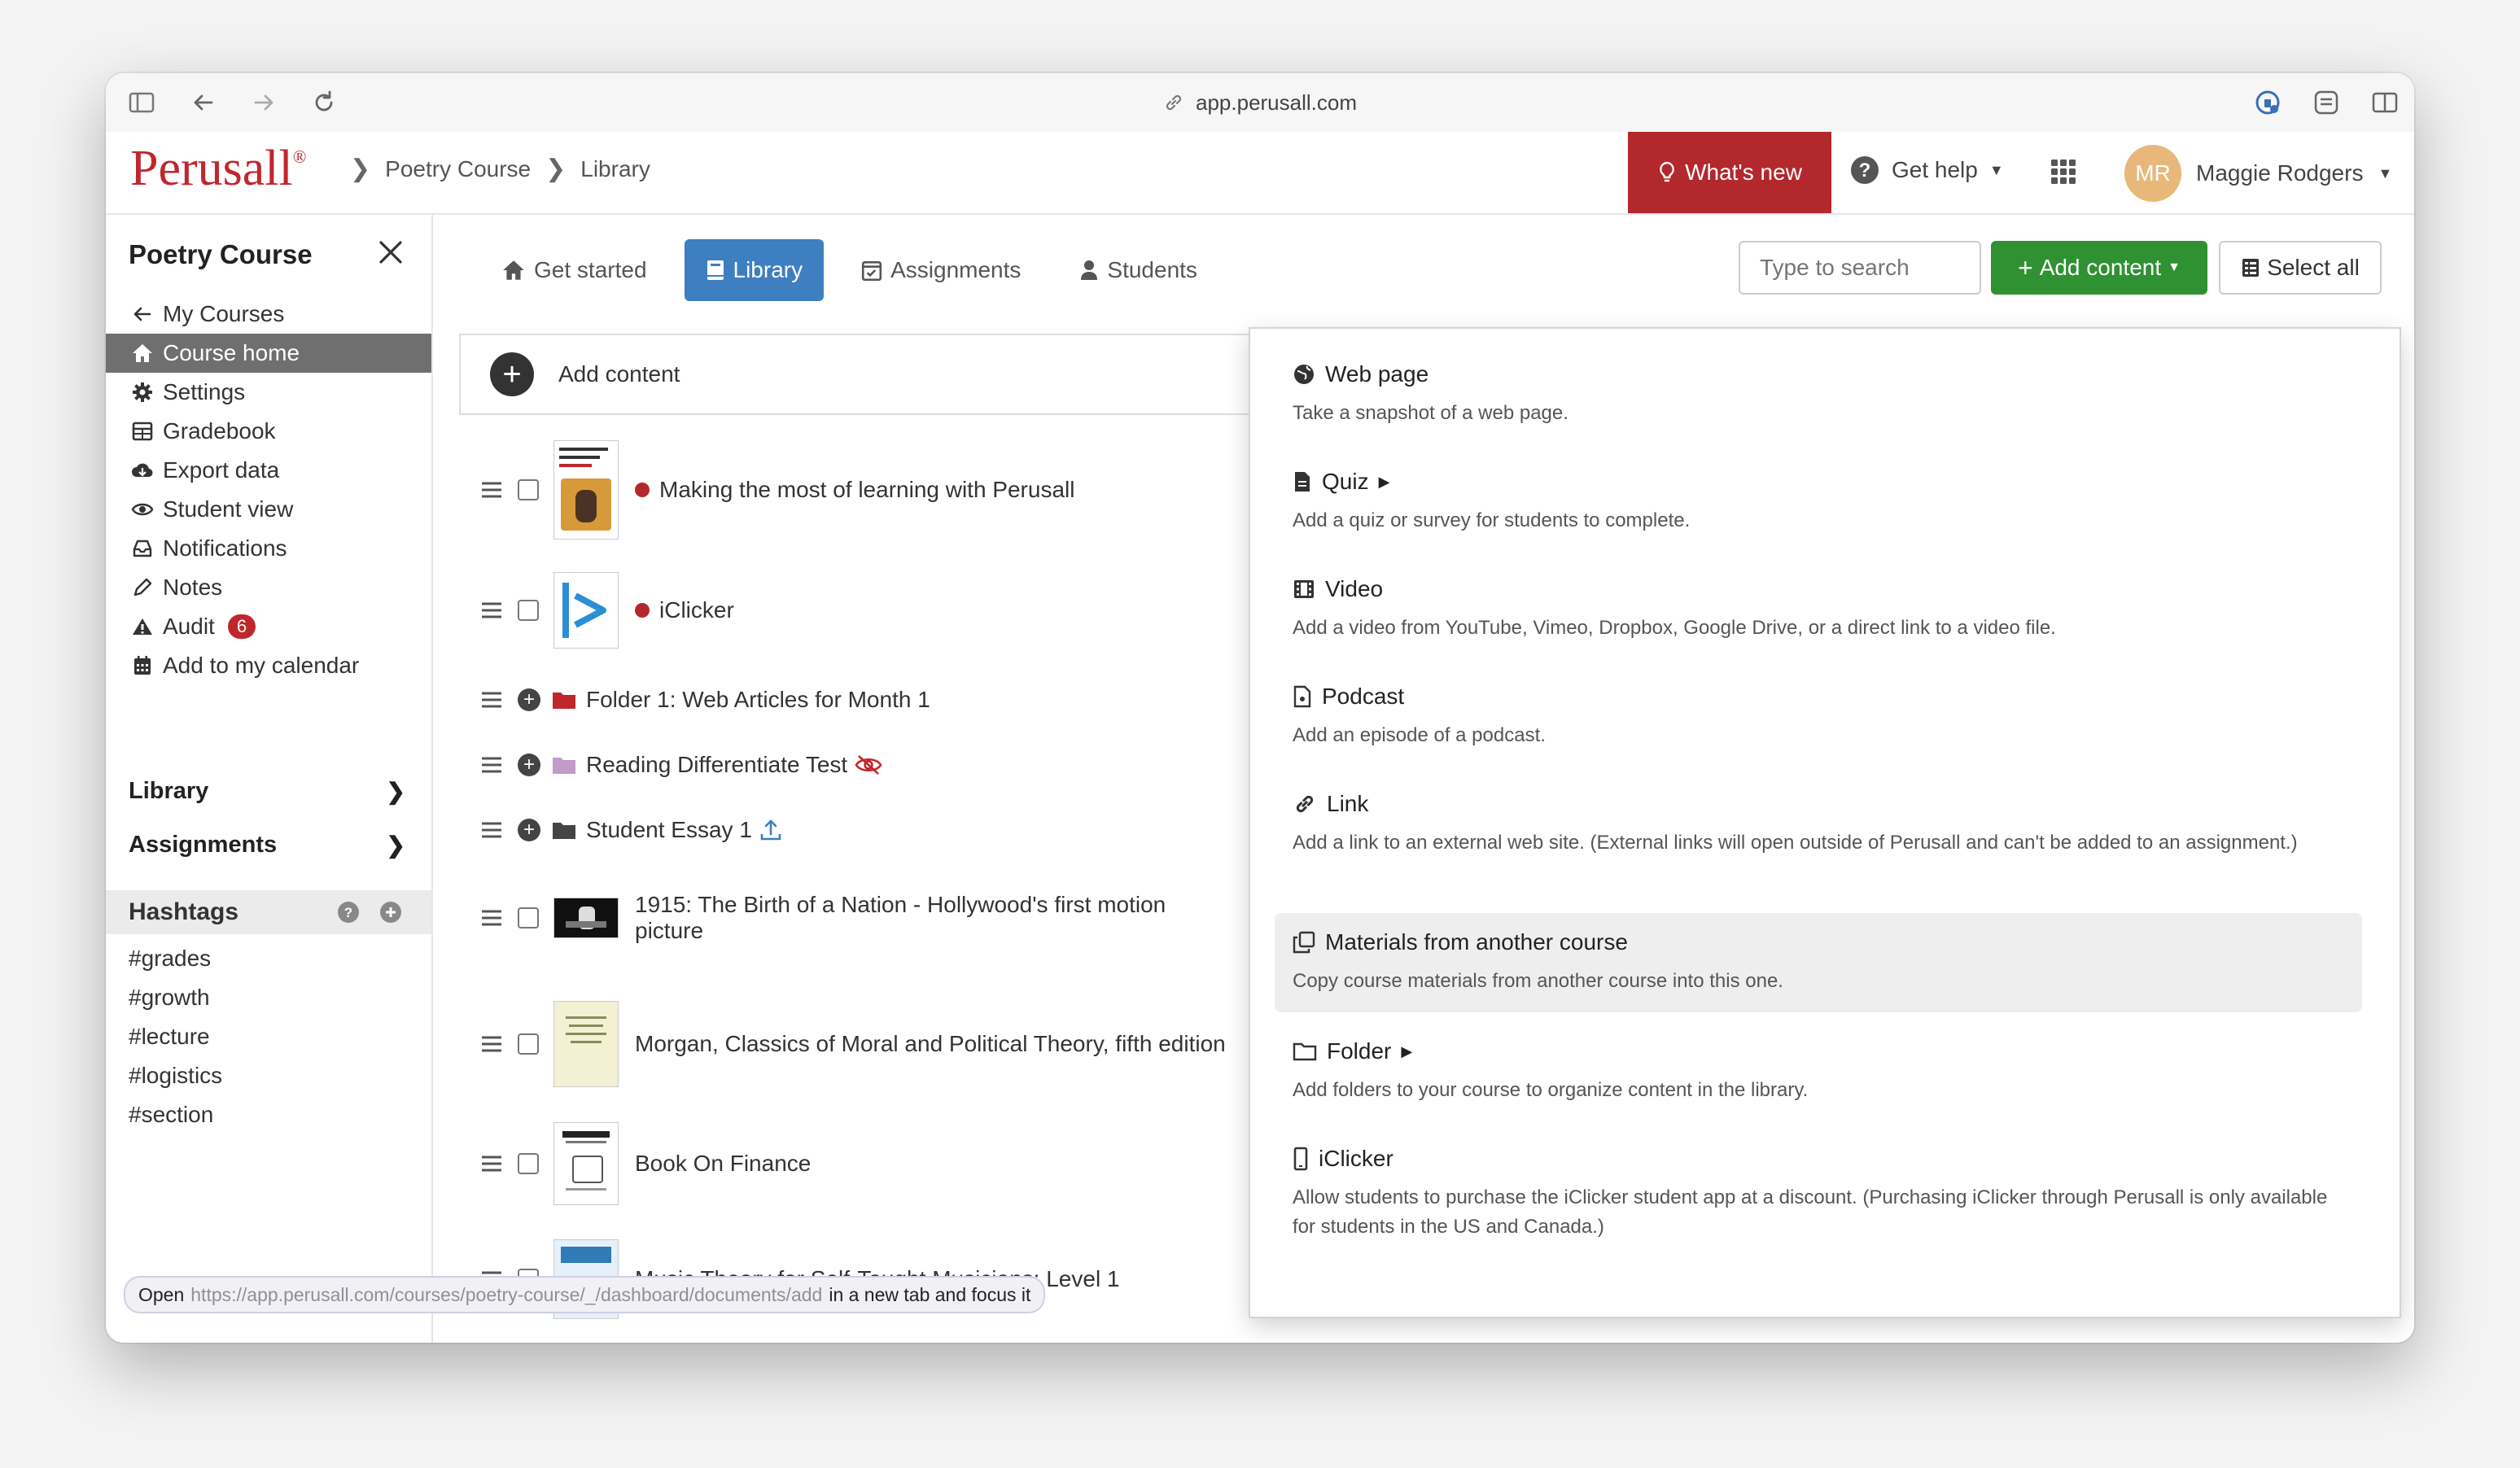 This screenshot has width=2520, height=1468. Describe the element at coordinates (1926, 170) in the screenshot. I see `get-help-menu: ? Get help ▼` at that location.